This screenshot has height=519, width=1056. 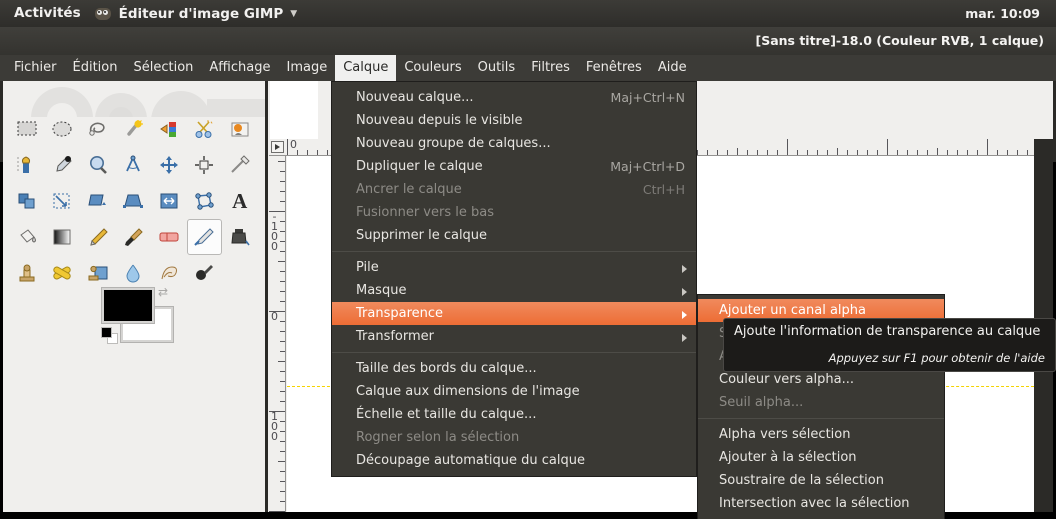 I want to click on menu-item-soustraire-de-la-s-lection: Soustraire de la sélection, so click(x=821, y=480).